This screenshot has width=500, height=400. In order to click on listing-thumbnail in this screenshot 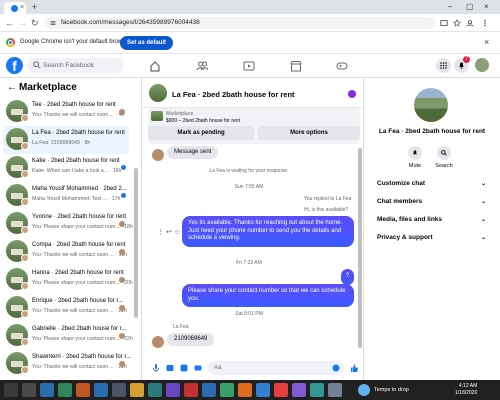, I will do `click(157, 116)`.